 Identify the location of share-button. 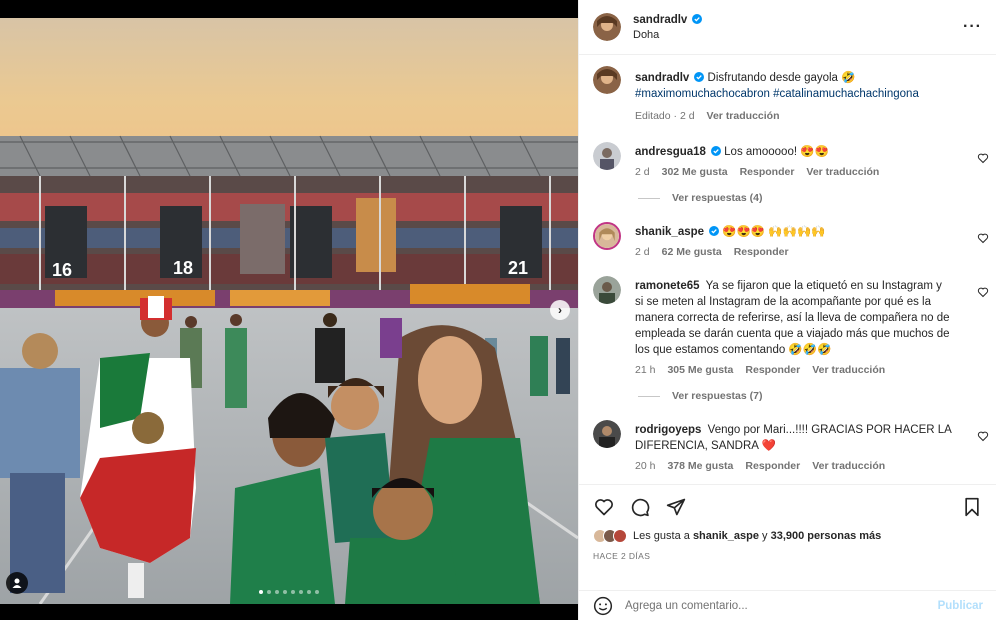
(676, 507).